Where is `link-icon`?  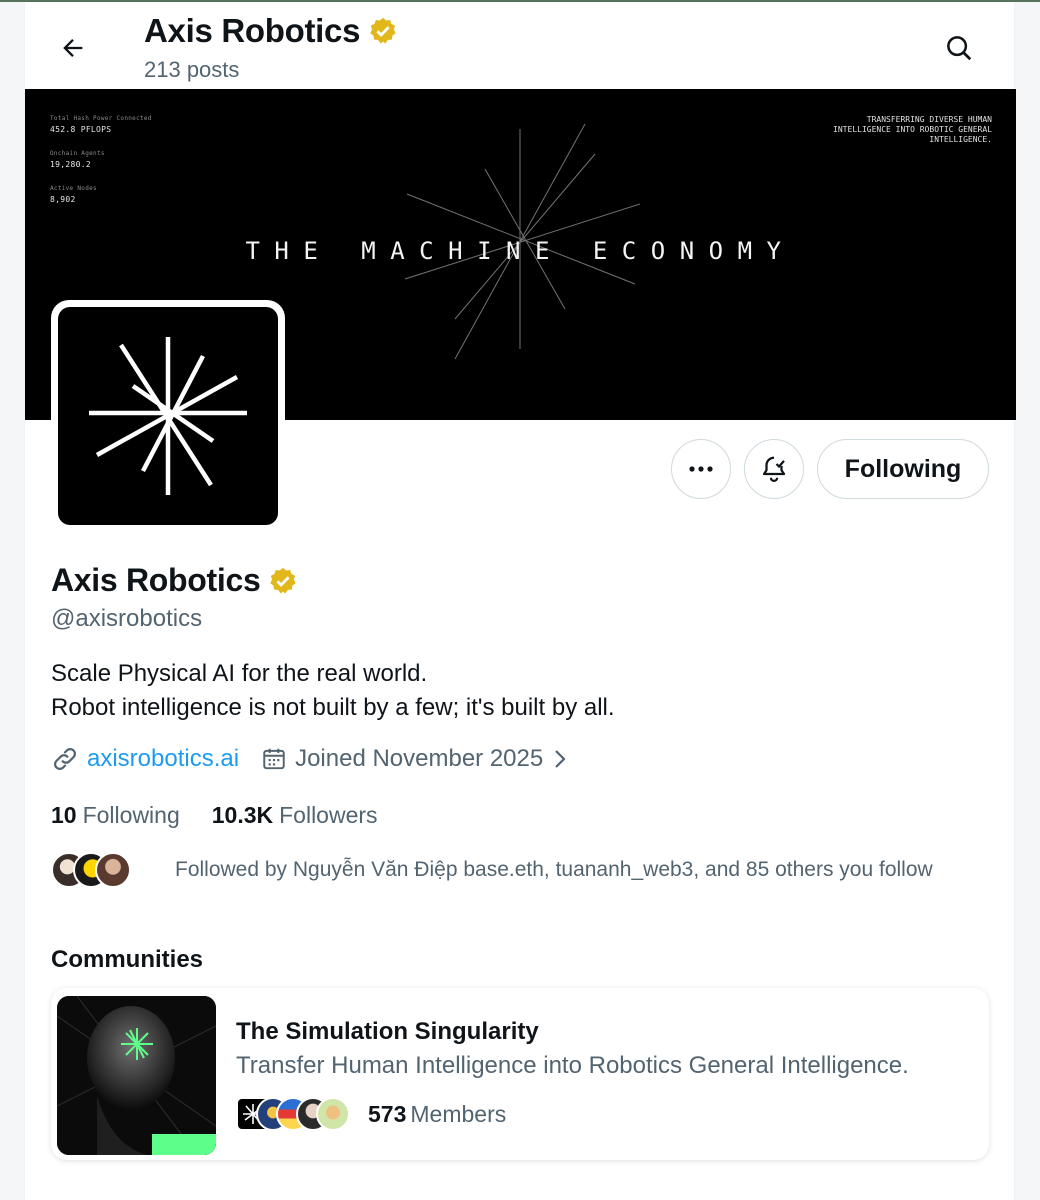 link-icon is located at coordinates (65, 759).